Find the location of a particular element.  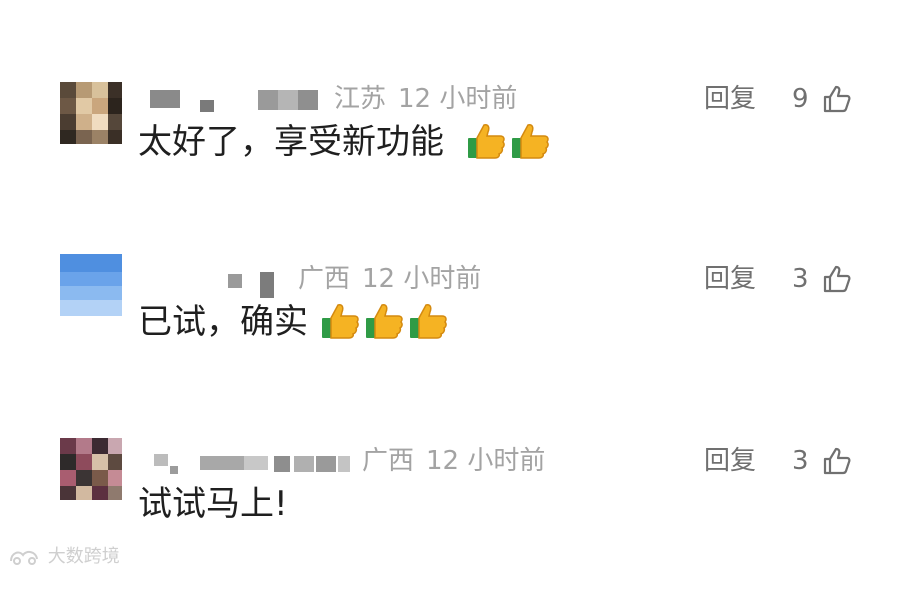

watermark: 大数跨境 is located at coordinates (64, 557).